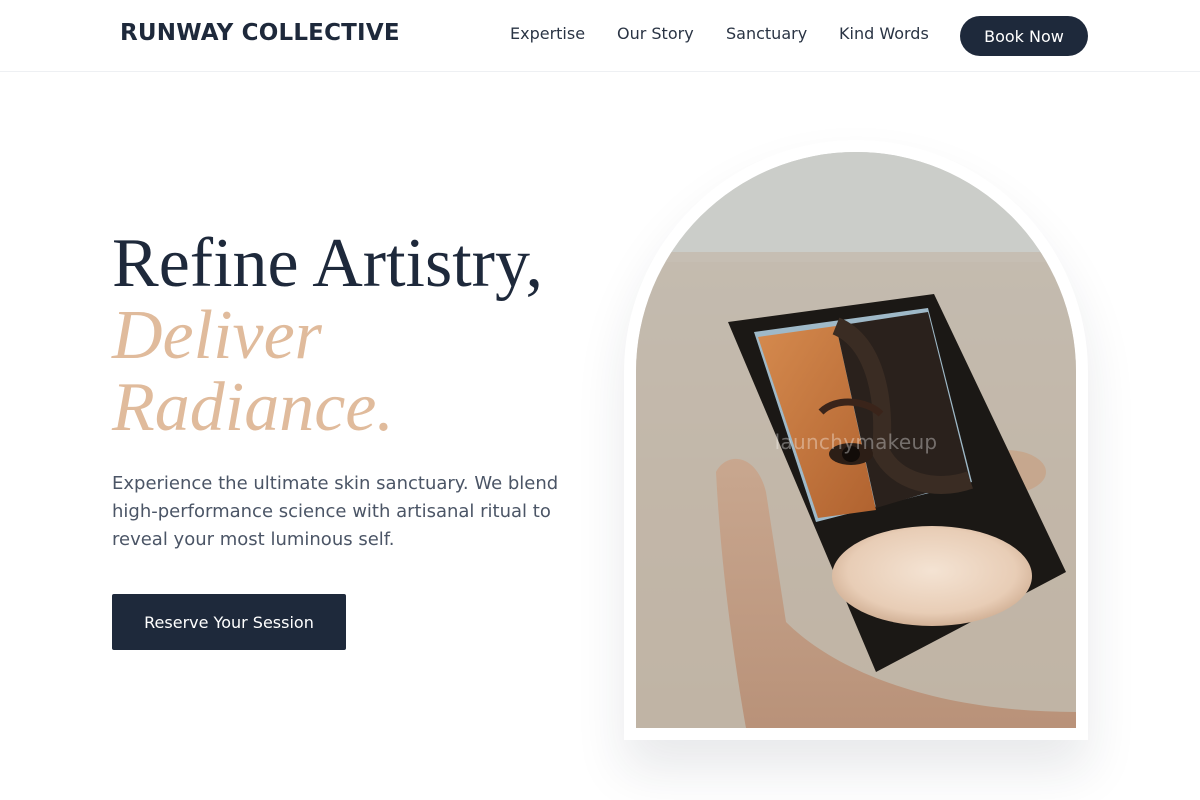 The height and width of the screenshot is (800, 1200). What do you see at coordinates (217, 335) in the screenshot?
I see `headline-line-2: Deliver` at bounding box center [217, 335].